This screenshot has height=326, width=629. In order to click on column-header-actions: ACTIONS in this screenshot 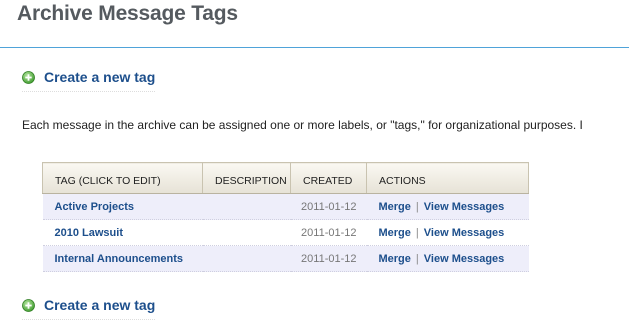, I will do `click(447, 178)`.